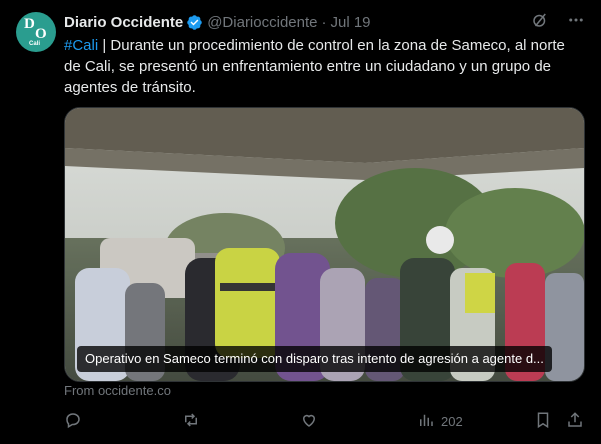  Describe the element at coordinates (440, 421) in the screenshot. I see `views-button: 202` at that location.